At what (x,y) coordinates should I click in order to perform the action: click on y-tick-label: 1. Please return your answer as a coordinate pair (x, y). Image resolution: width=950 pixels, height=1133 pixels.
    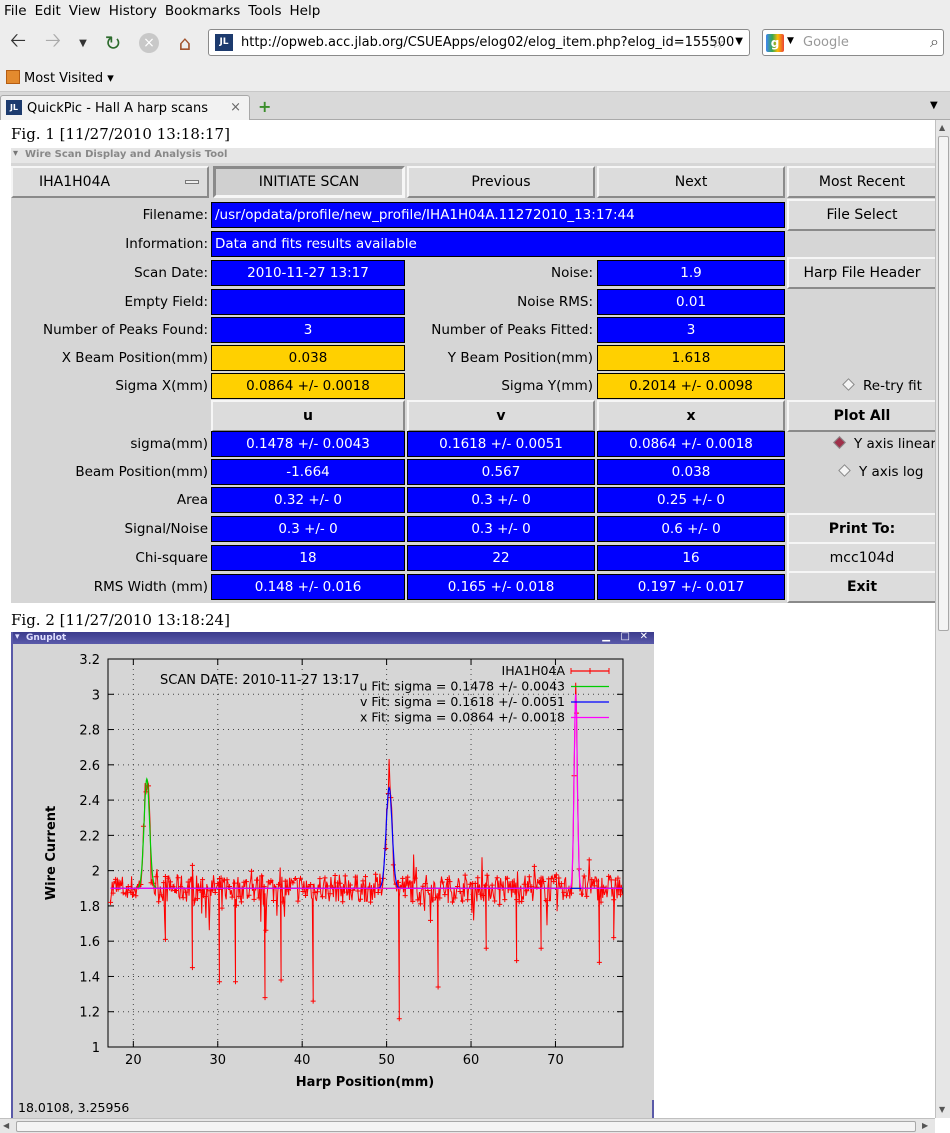
    Looking at the image, I should click on (96, 1048).